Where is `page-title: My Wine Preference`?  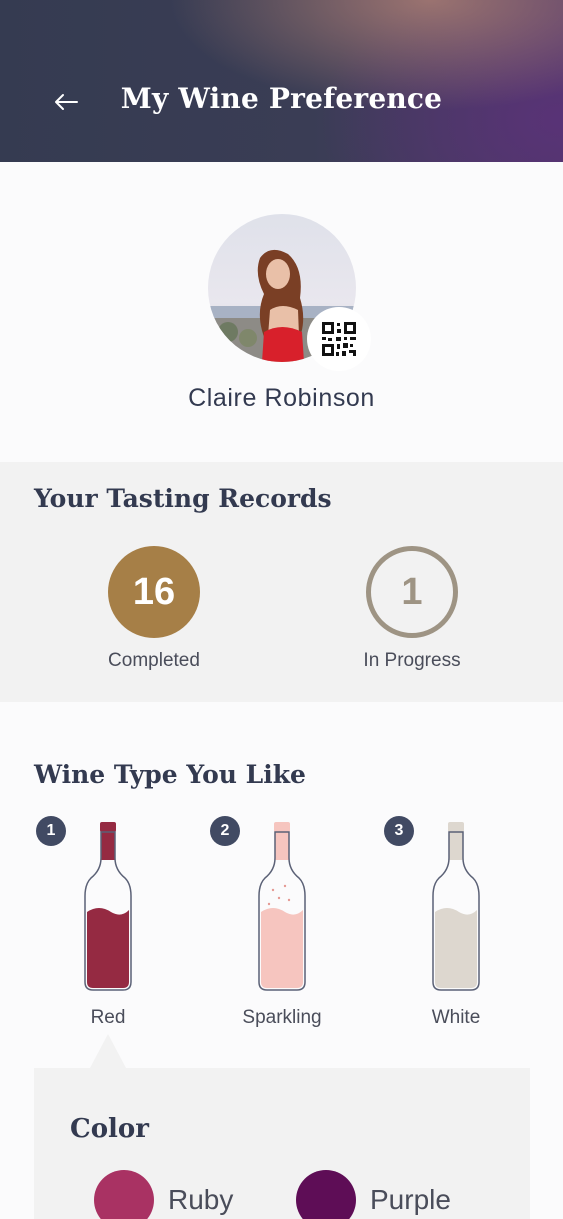 page-title: My Wine Preference is located at coordinates (281, 98).